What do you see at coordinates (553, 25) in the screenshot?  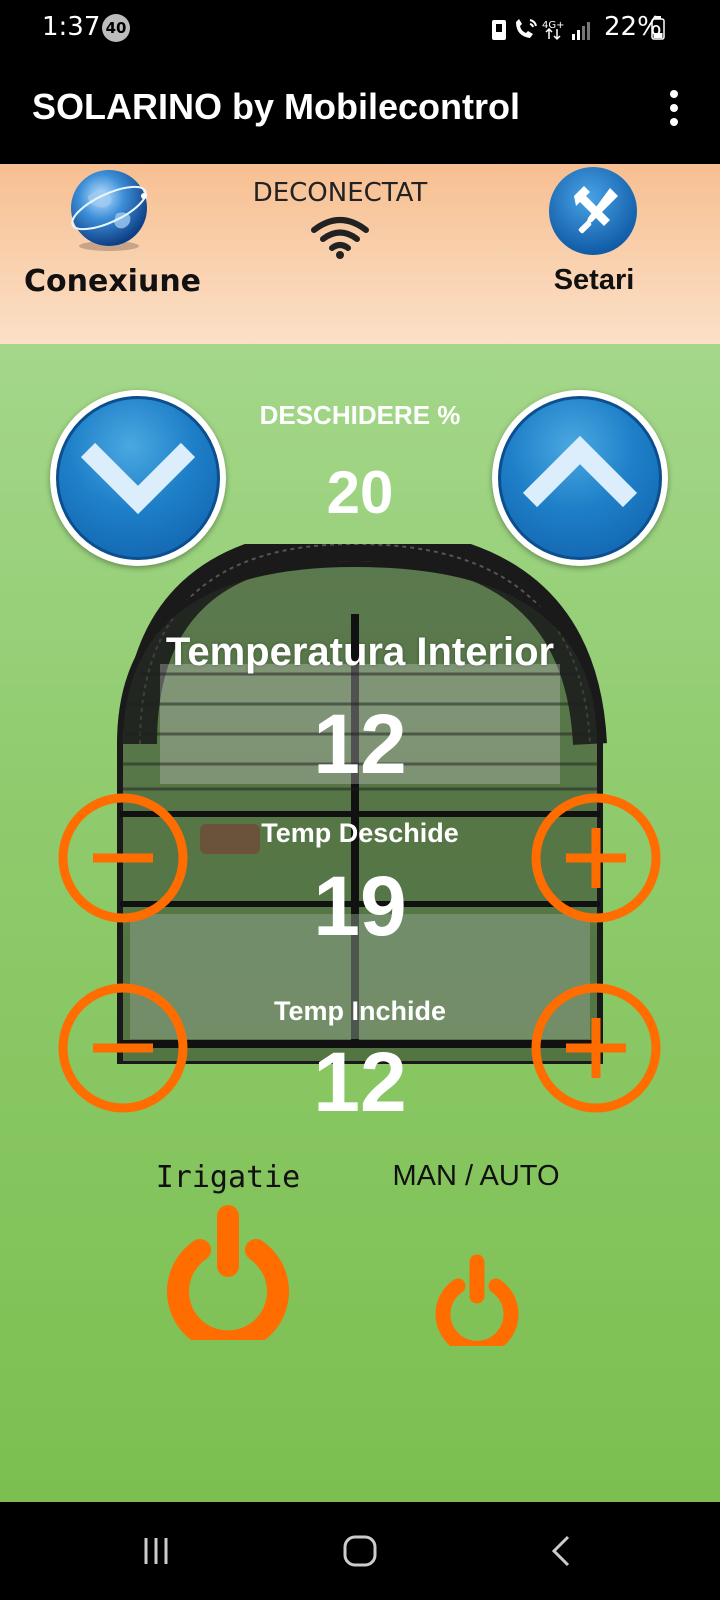 I see `svg-text: 4G+` at bounding box center [553, 25].